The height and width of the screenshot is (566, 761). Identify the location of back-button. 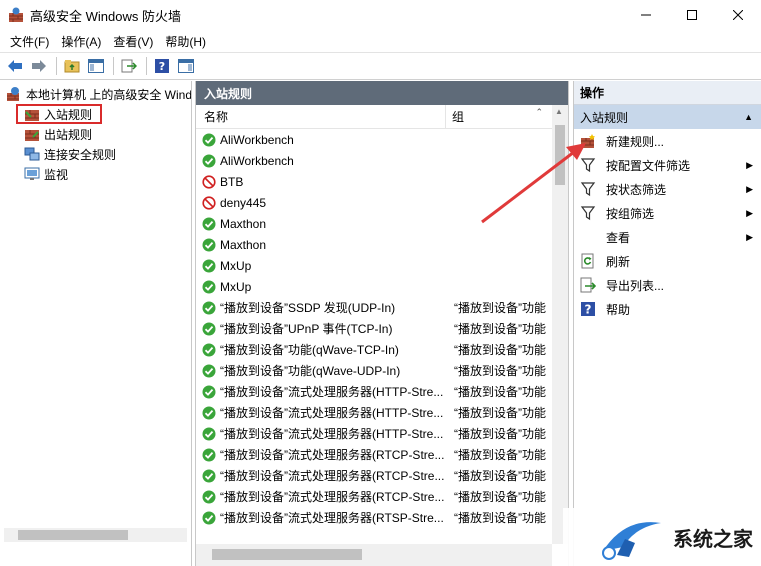
(15, 66).